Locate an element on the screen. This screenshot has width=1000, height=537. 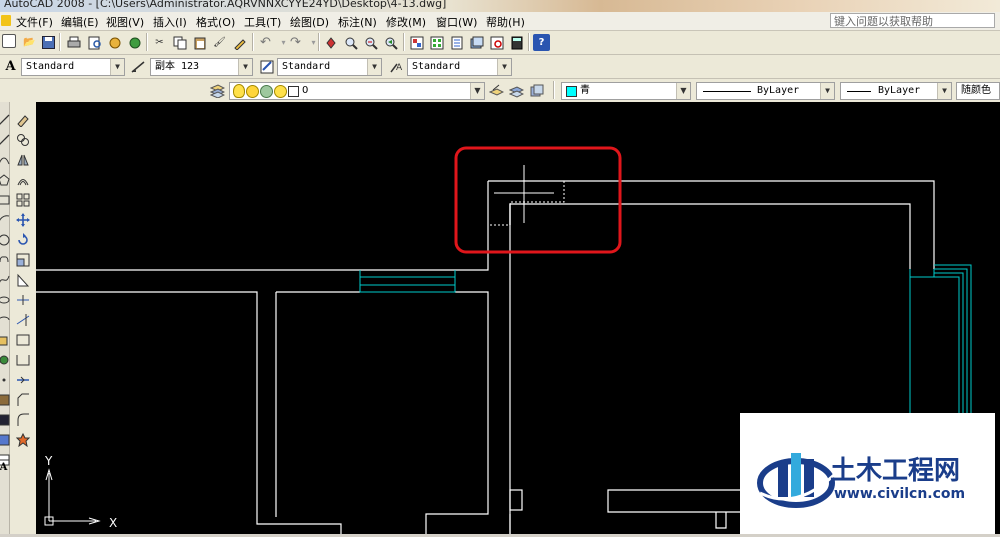
menu-format: 格式(O) is located at coordinates (215, 22).